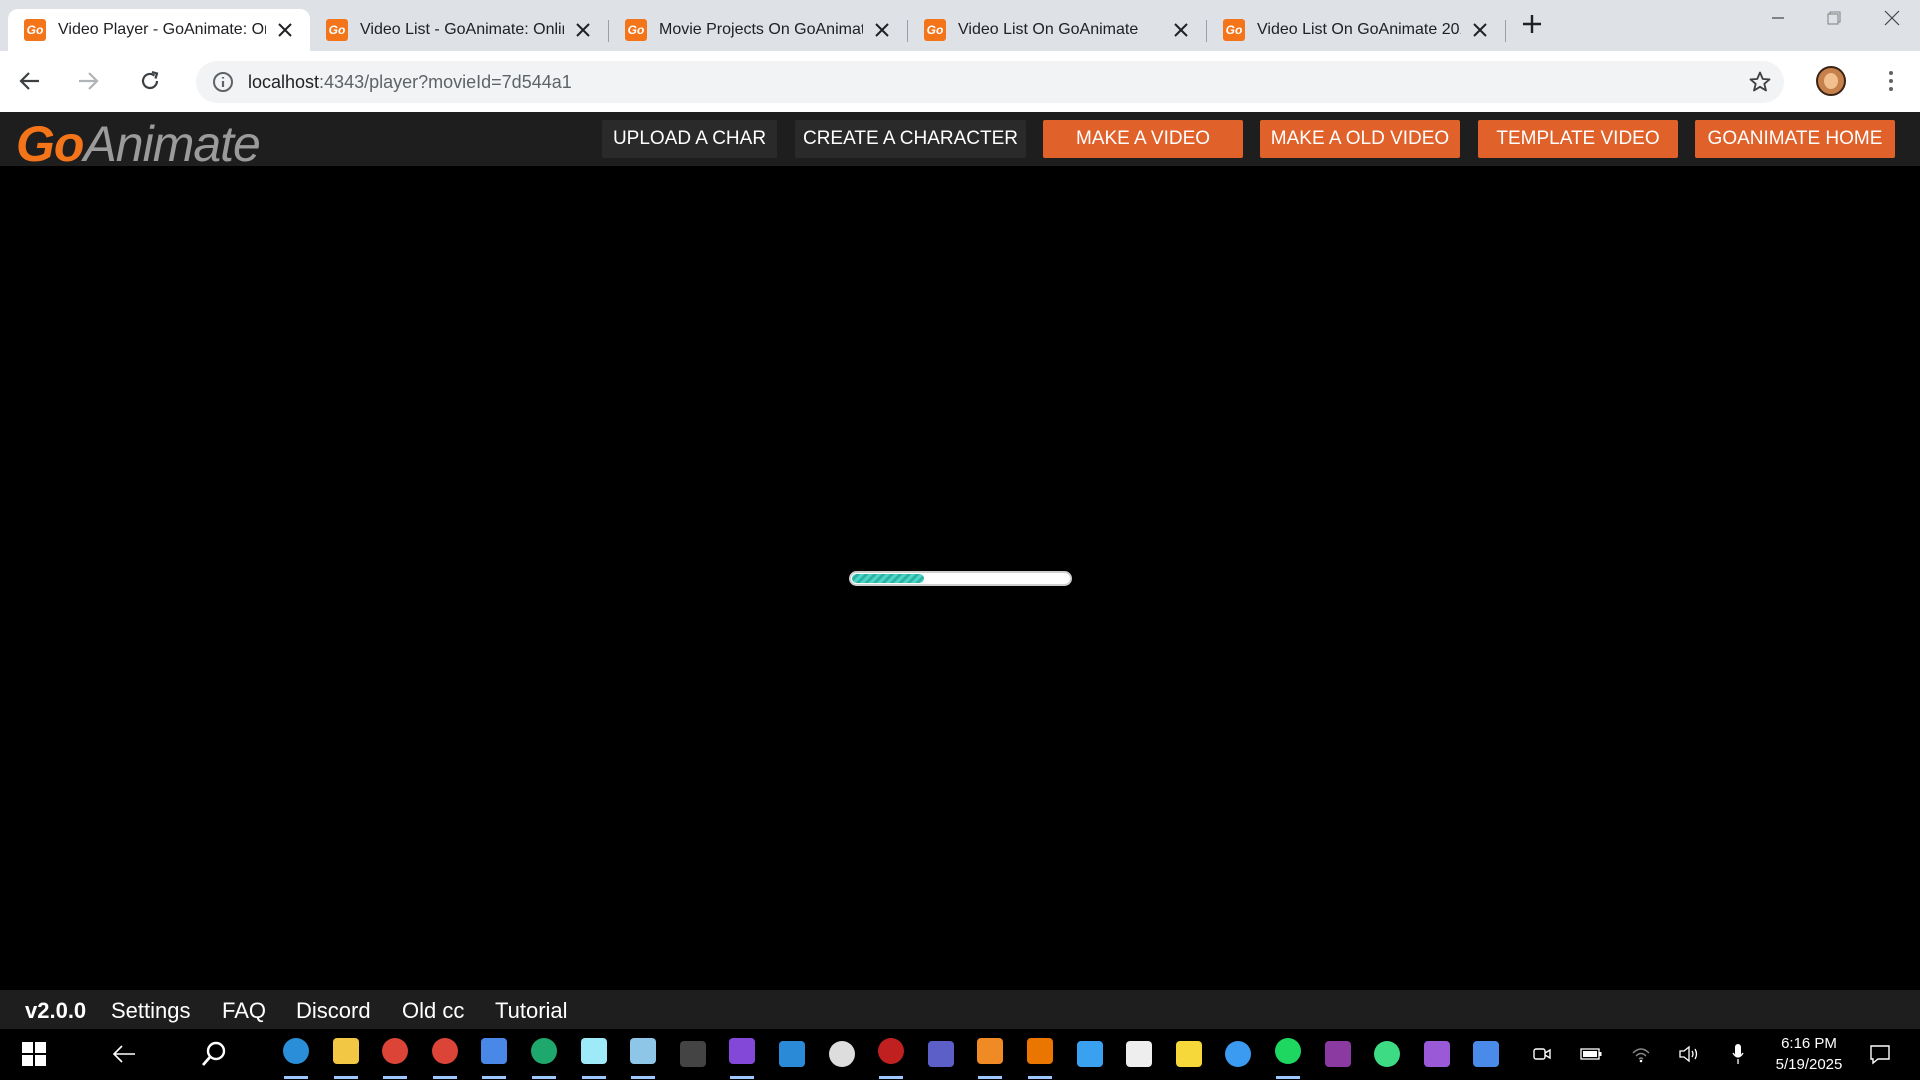 The height and width of the screenshot is (1080, 1920). What do you see at coordinates (1486, 1054) in the screenshot?
I see `woo-icon` at bounding box center [1486, 1054].